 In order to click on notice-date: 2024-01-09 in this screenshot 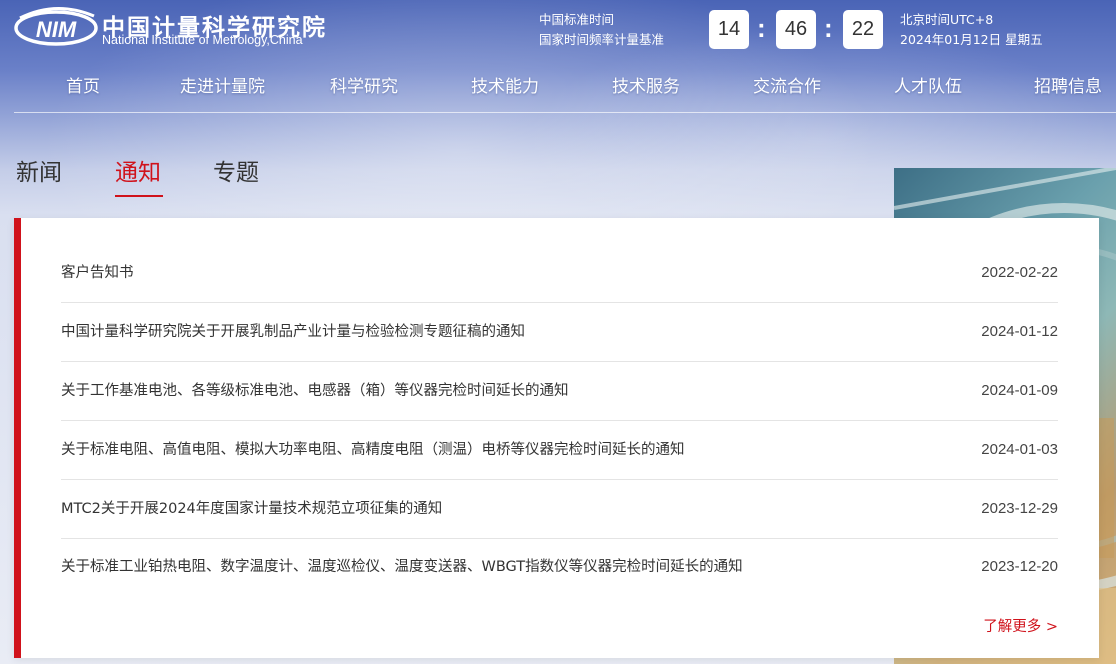, I will do `click(1019, 390)`.